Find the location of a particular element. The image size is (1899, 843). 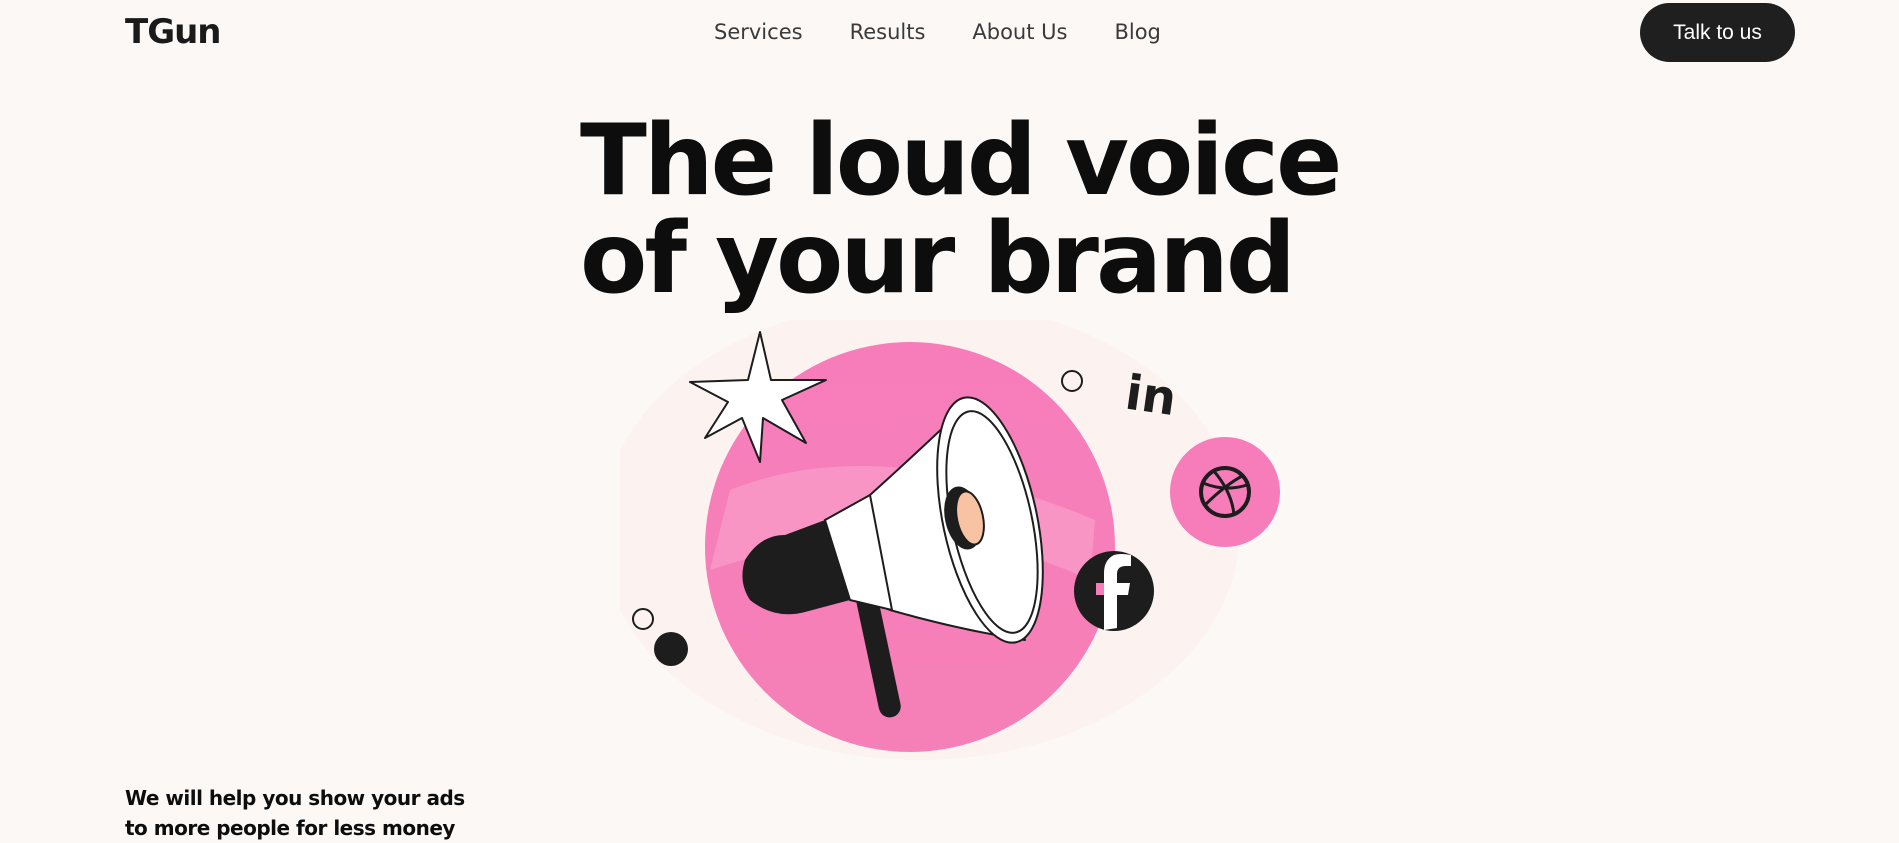

tagline-line-2: to more people for less money is located at coordinates (290, 828).